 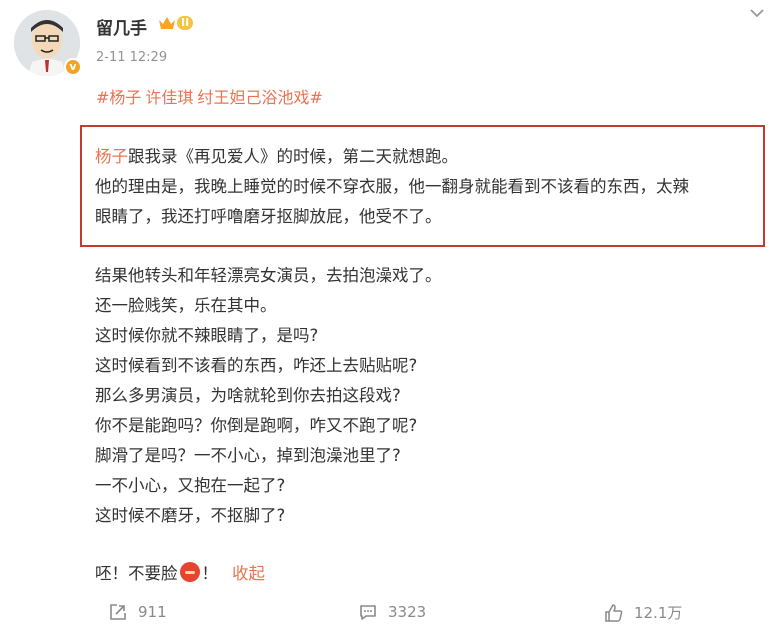 What do you see at coordinates (256, 365) in the screenshot?
I see `post-line: 这时候看到不该看的东西，咋还上去贴贴呢?` at bounding box center [256, 365].